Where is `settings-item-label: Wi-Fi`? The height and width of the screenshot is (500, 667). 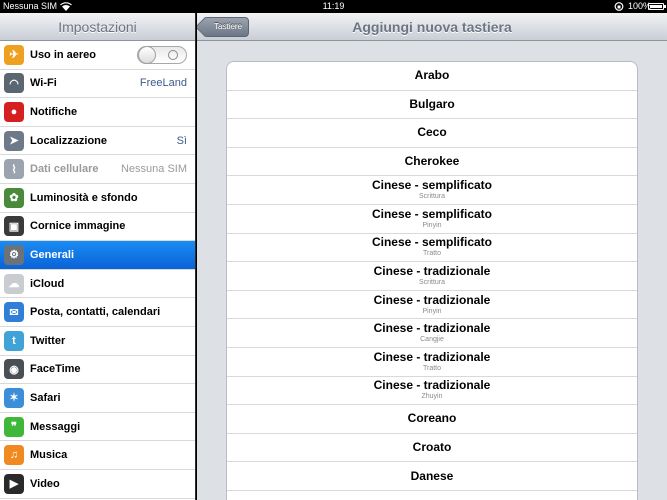 settings-item-label: Wi-Fi is located at coordinates (43, 83).